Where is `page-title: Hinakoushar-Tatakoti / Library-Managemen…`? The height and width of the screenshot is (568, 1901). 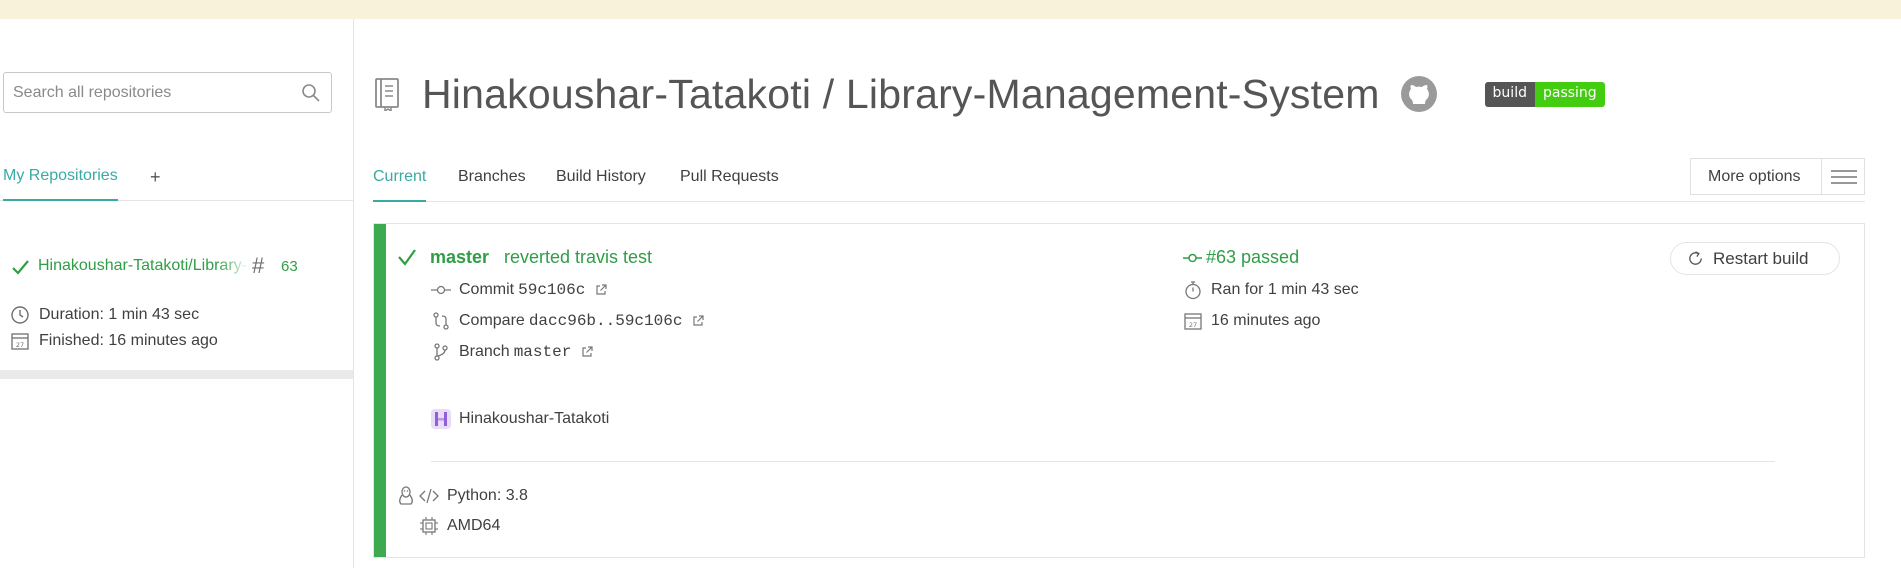
page-title: Hinakoushar-Tatakoti / Library-Managemen… is located at coordinates (901, 93).